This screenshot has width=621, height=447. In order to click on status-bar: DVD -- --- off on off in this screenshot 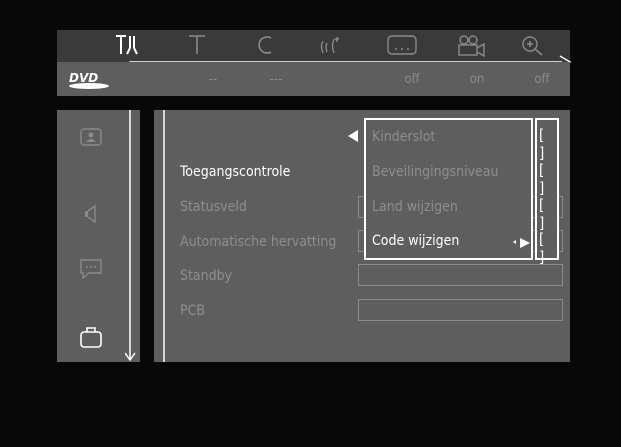, I will do `click(313, 79)`.